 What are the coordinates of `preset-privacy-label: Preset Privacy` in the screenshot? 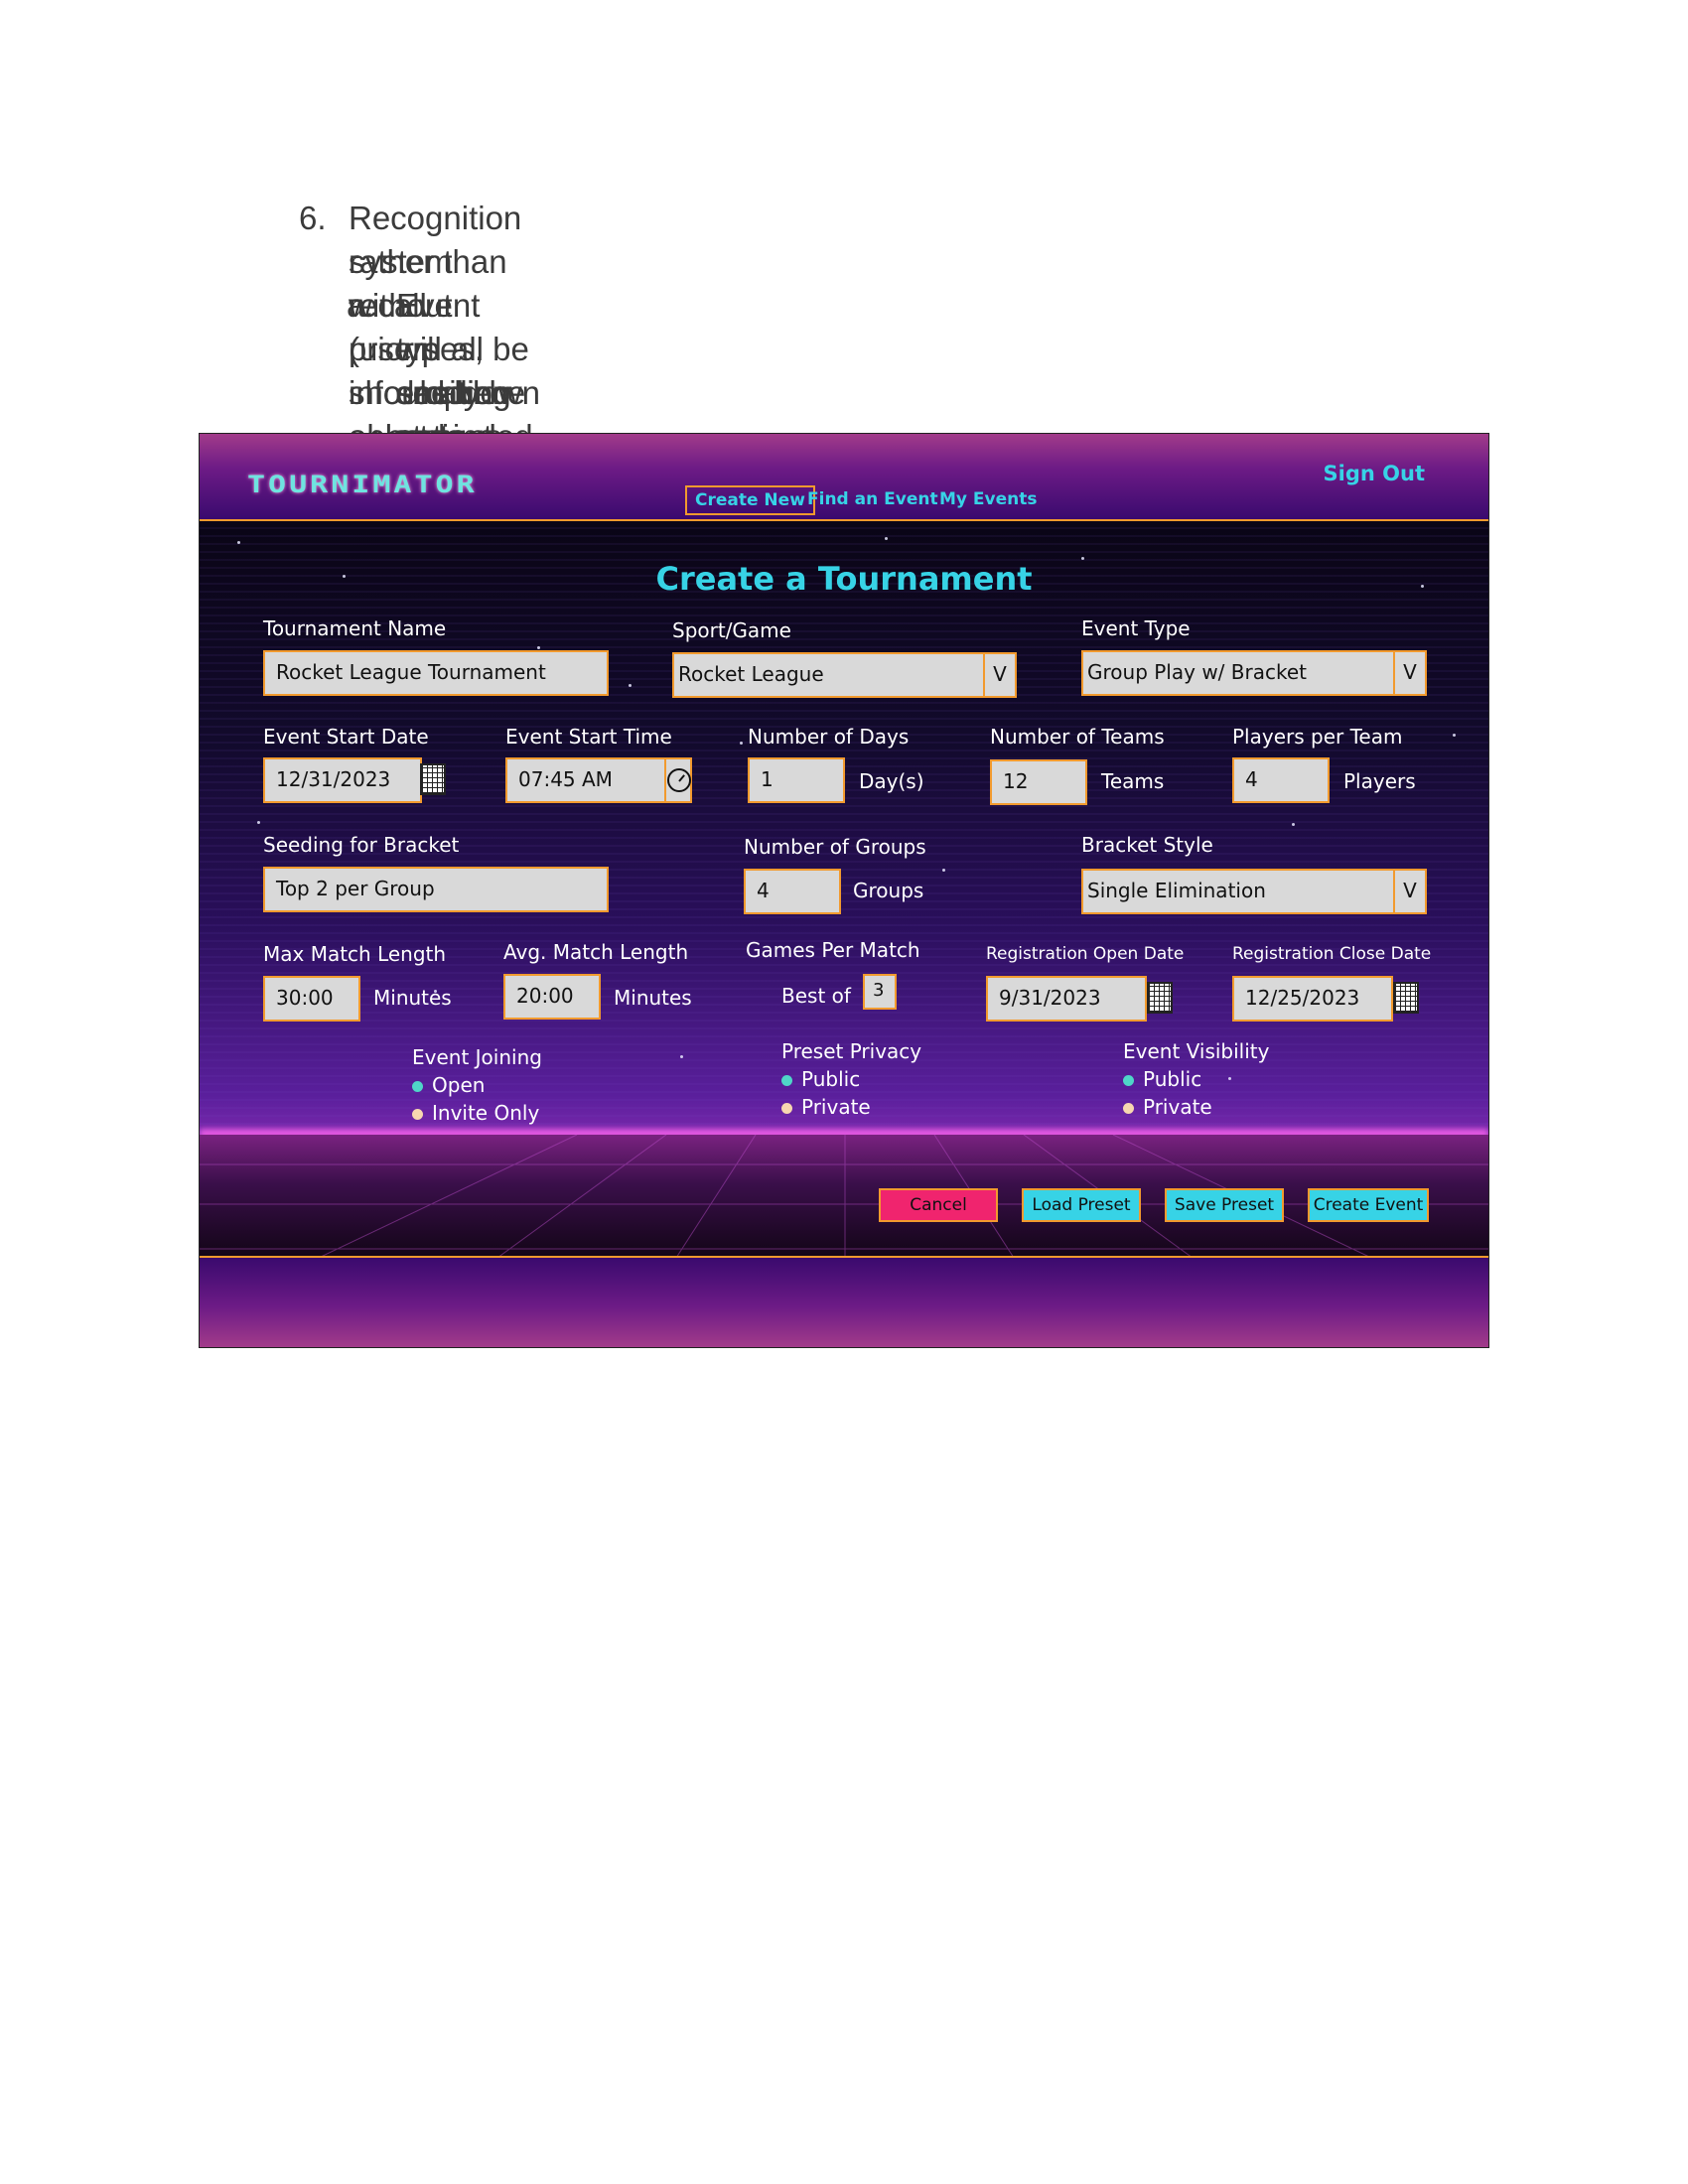 It's located at (851, 1051).